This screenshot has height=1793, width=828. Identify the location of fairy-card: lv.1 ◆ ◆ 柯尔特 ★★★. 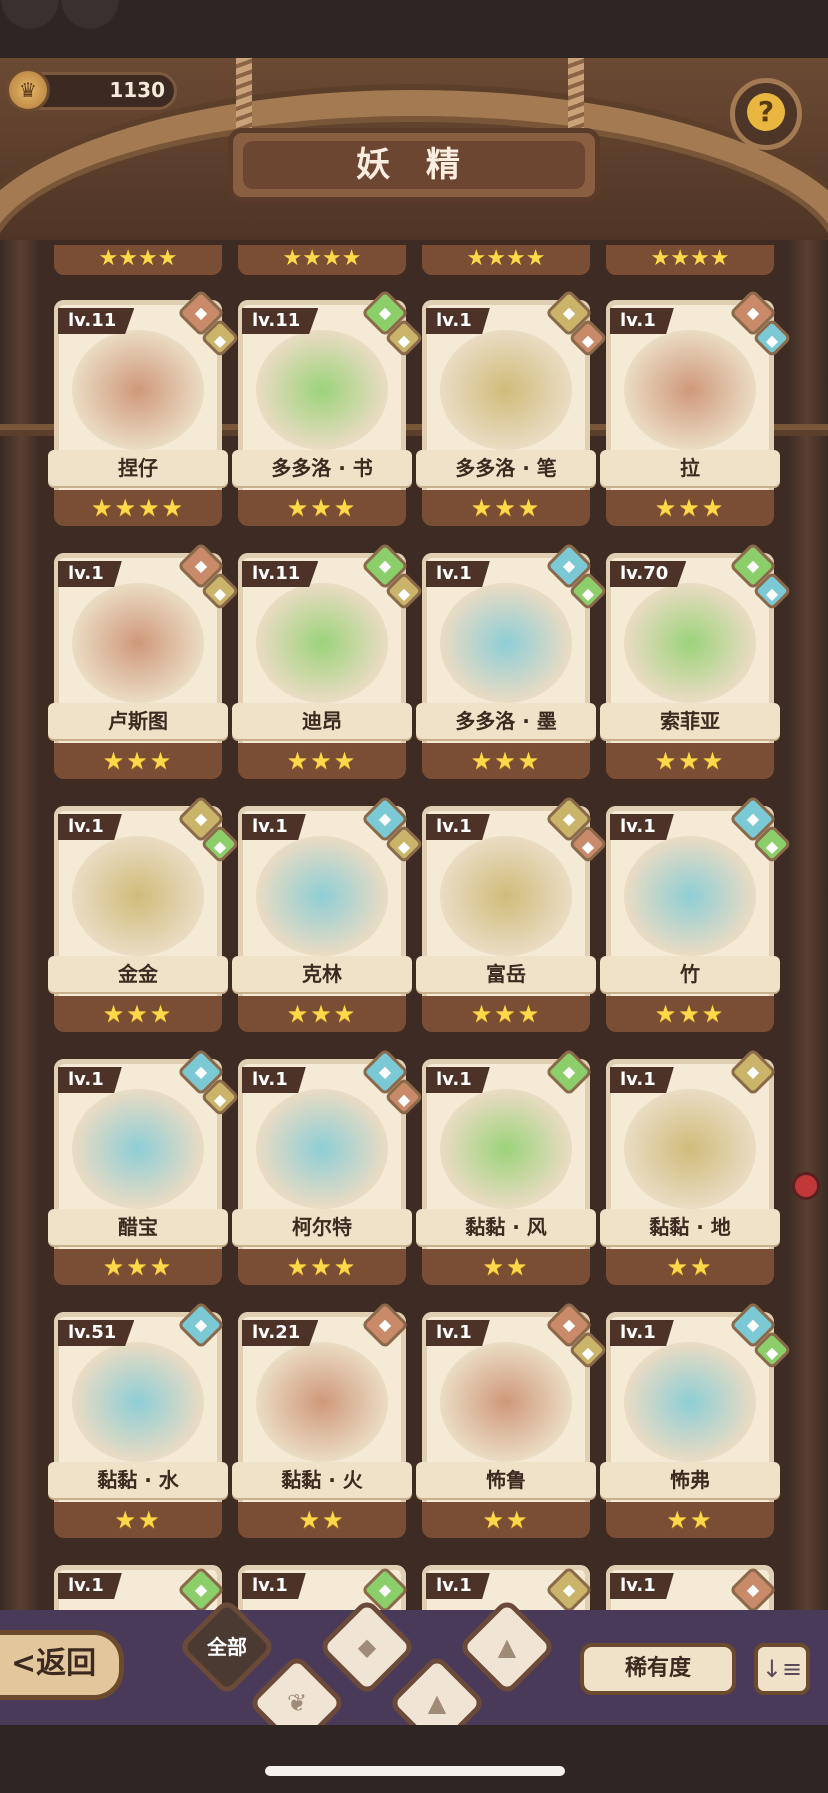
(328, 1168).